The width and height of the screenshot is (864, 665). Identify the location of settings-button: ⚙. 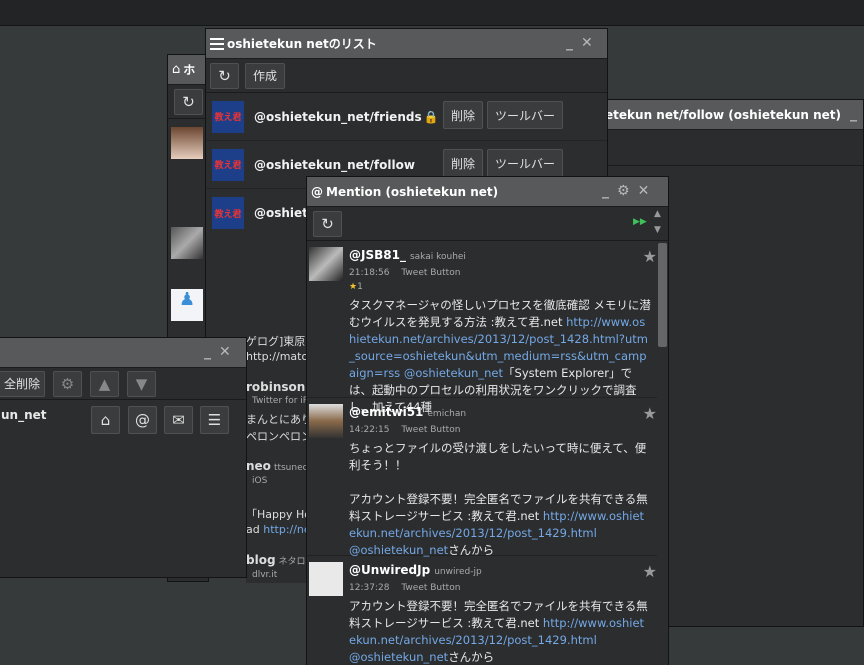
(68, 383).